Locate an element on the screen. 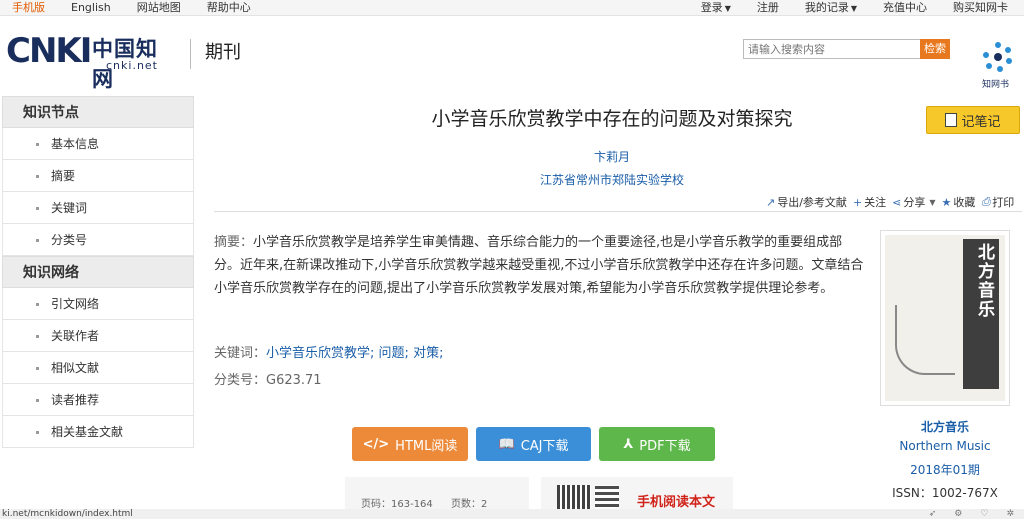 The image size is (1024, 519). my-records-link: 我的记录 ▼ is located at coordinates (831, 8).